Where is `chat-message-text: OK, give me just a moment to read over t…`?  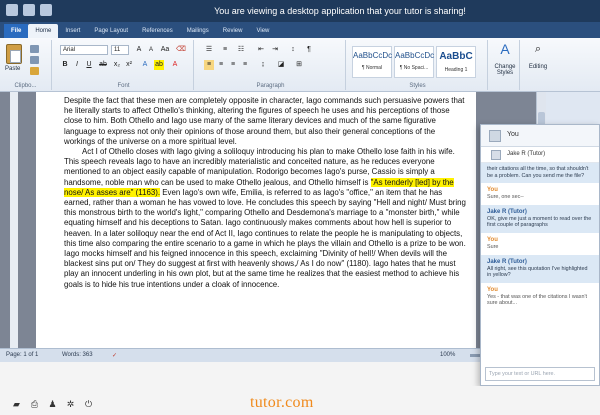
chat-message-text: OK, give me just a moment to read over t… is located at coordinates (539, 222).